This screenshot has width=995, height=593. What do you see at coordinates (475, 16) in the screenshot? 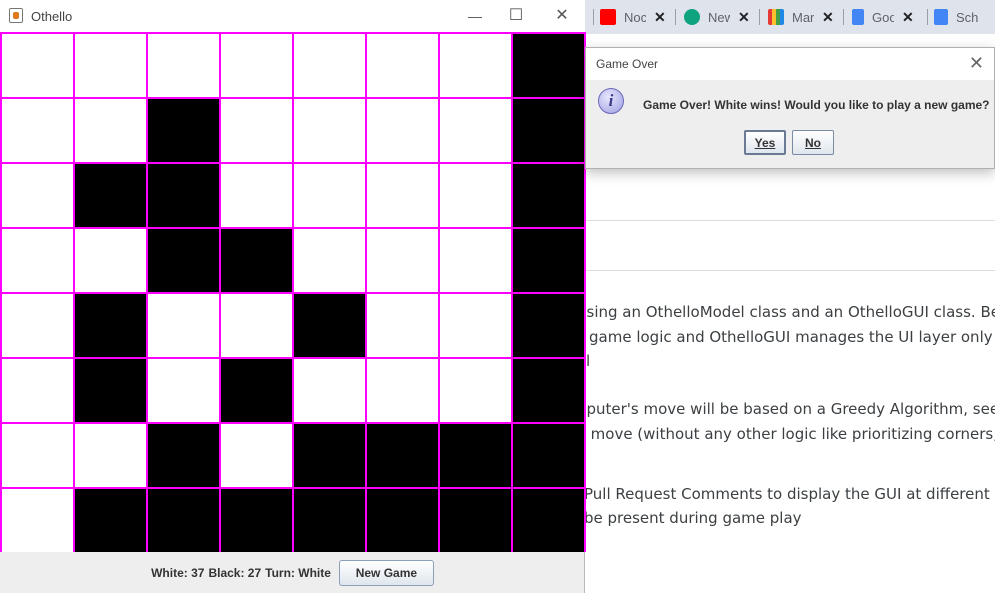
I see `minimize-icon: —` at bounding box center [475, 16].